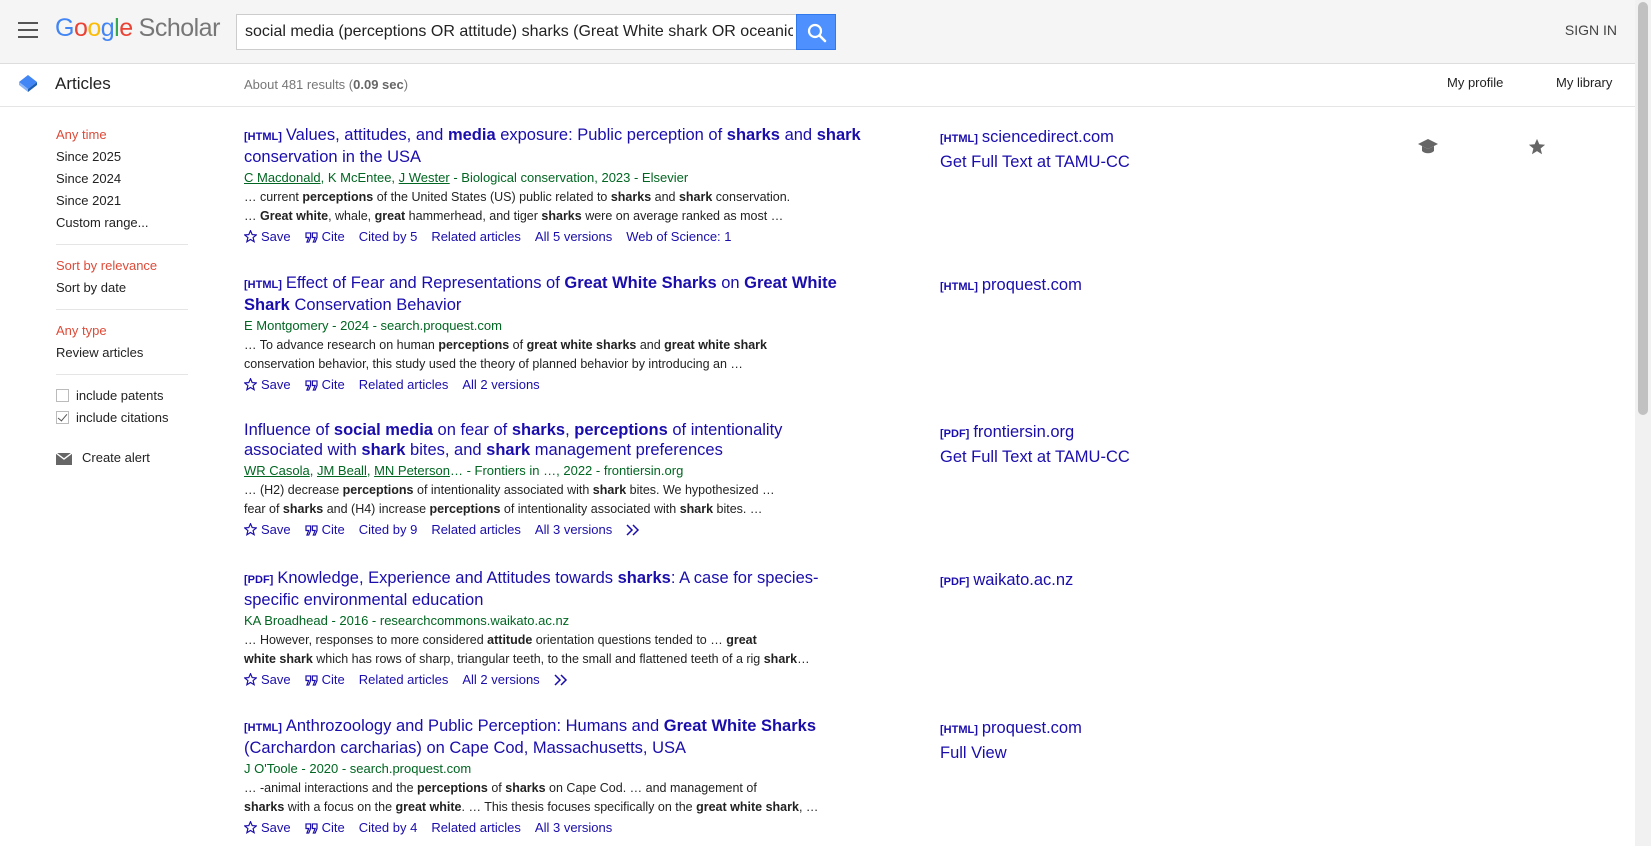 This screenshot has width=1651, height=846. Describe the element at coordinates (121, 458) in the screenshot. I see `create-alert-button: Create alert` at that location.